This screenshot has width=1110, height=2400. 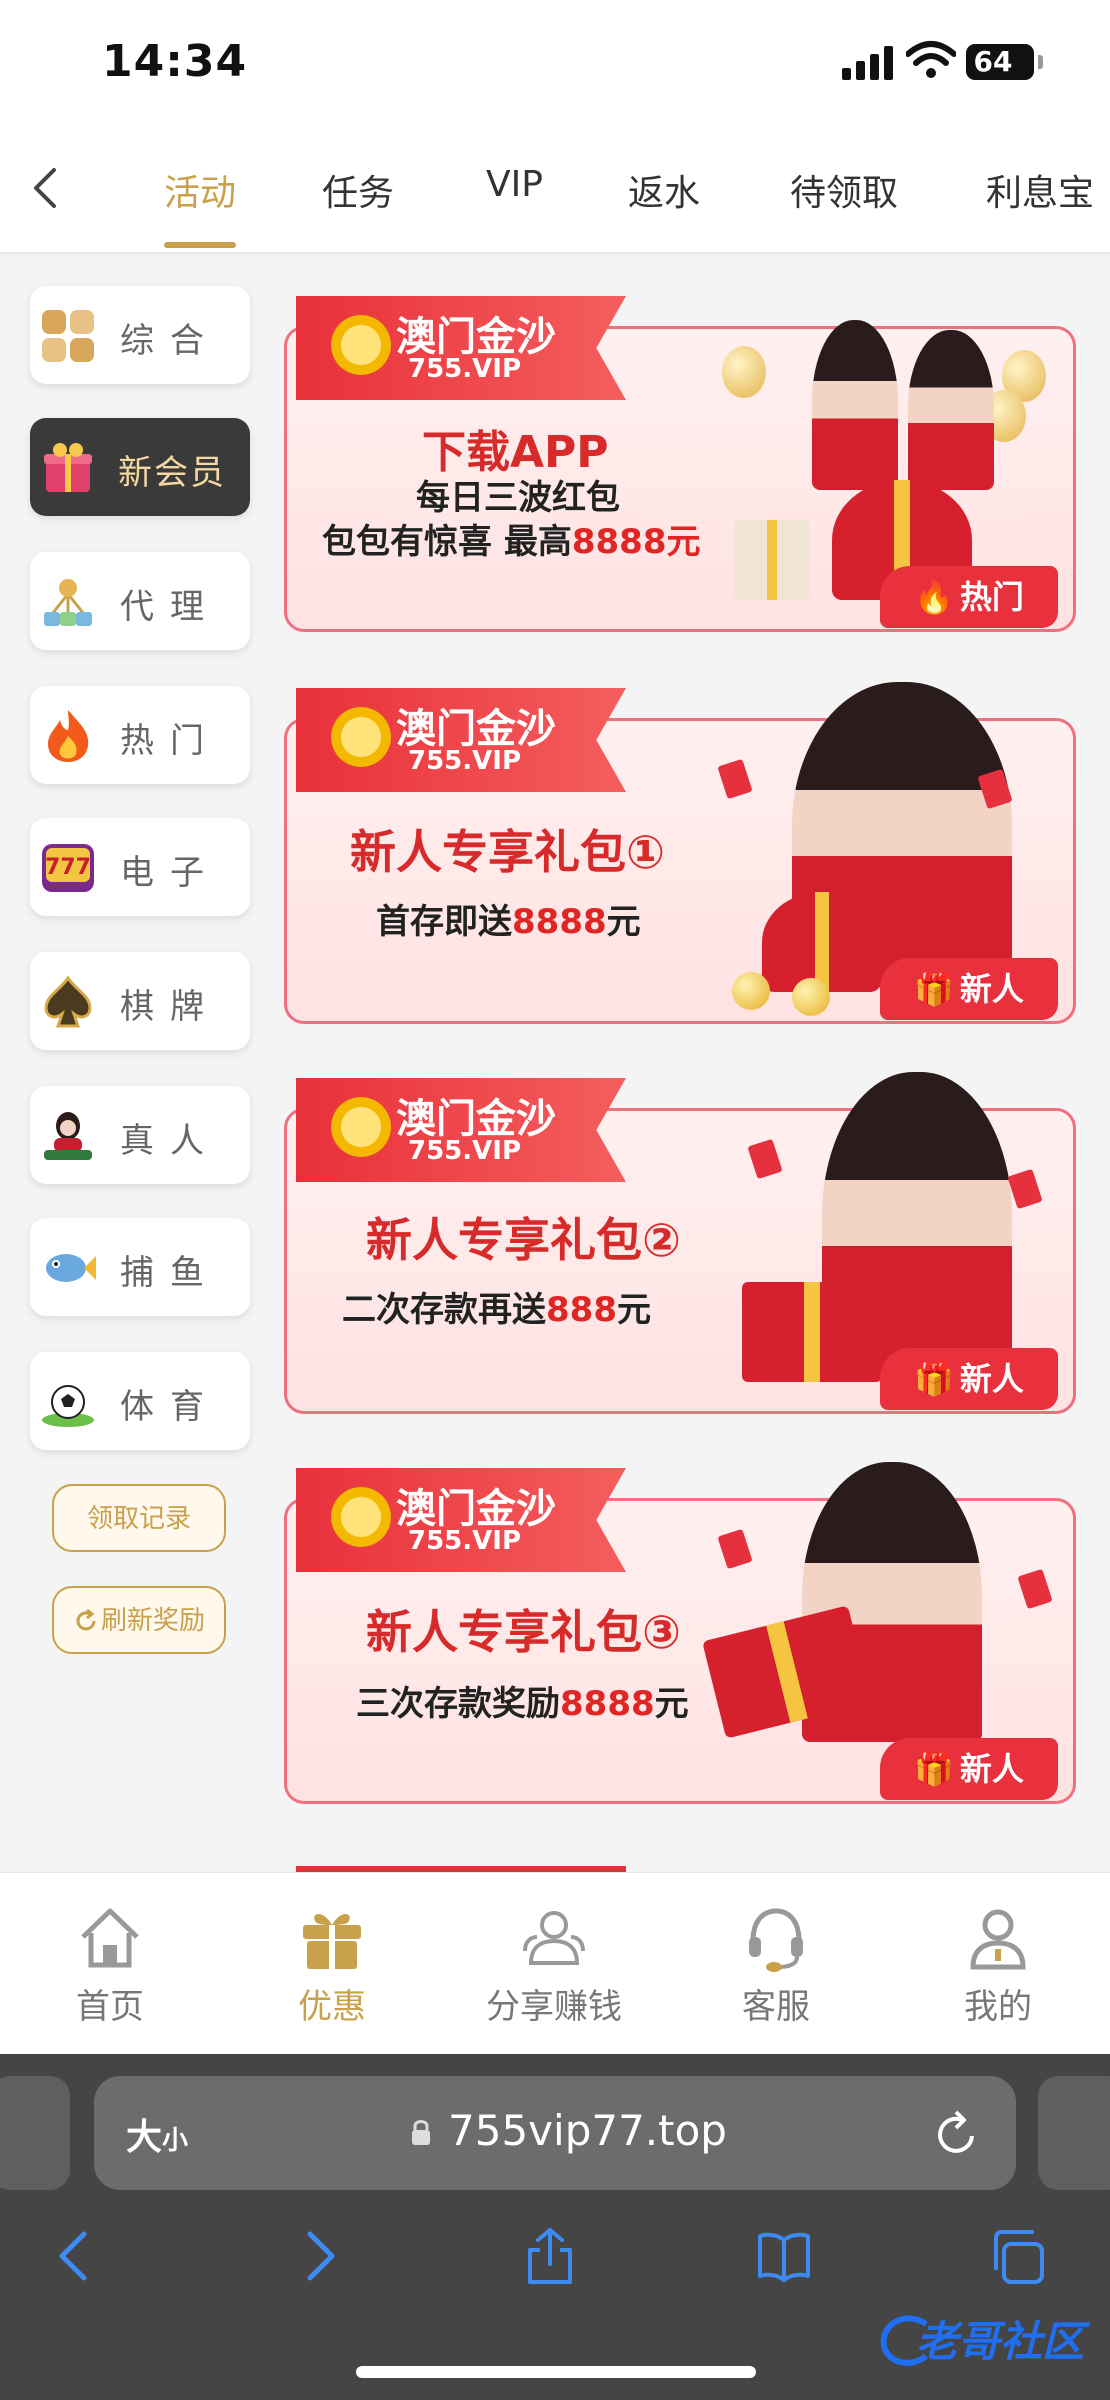 What do you see at coordinates (110, 1938) in the screenshot?
I see `home-icon` at bounding box center [110, 1938].